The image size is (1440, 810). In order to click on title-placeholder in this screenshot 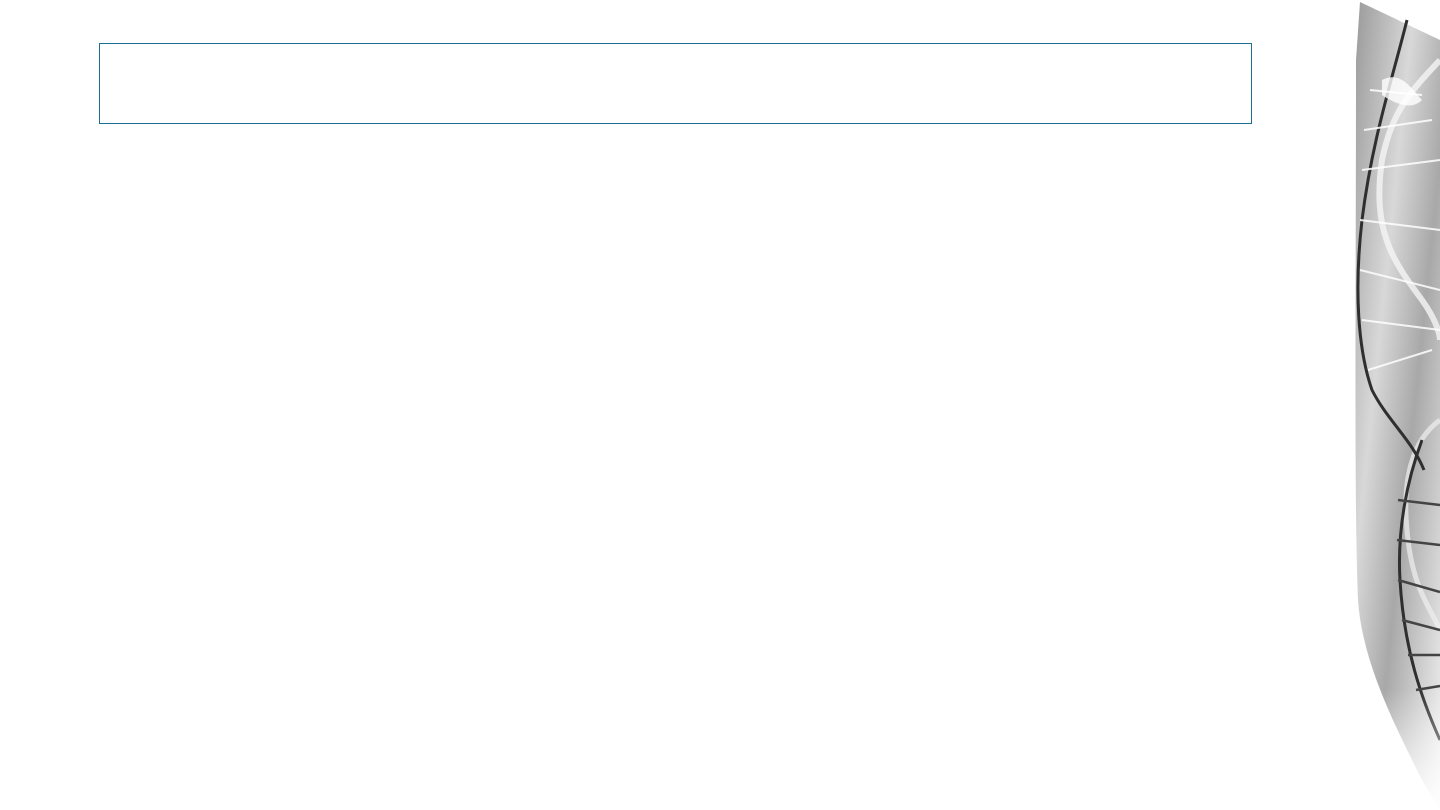, I will do `click(675, 83)`.